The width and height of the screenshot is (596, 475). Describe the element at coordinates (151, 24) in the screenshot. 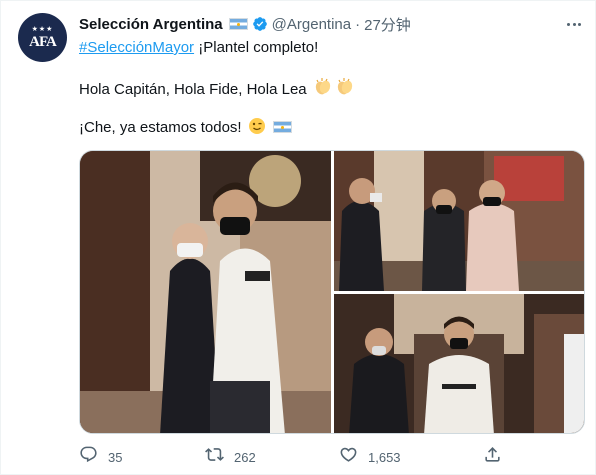

I see `display-name: Selección Argentina` at that location.